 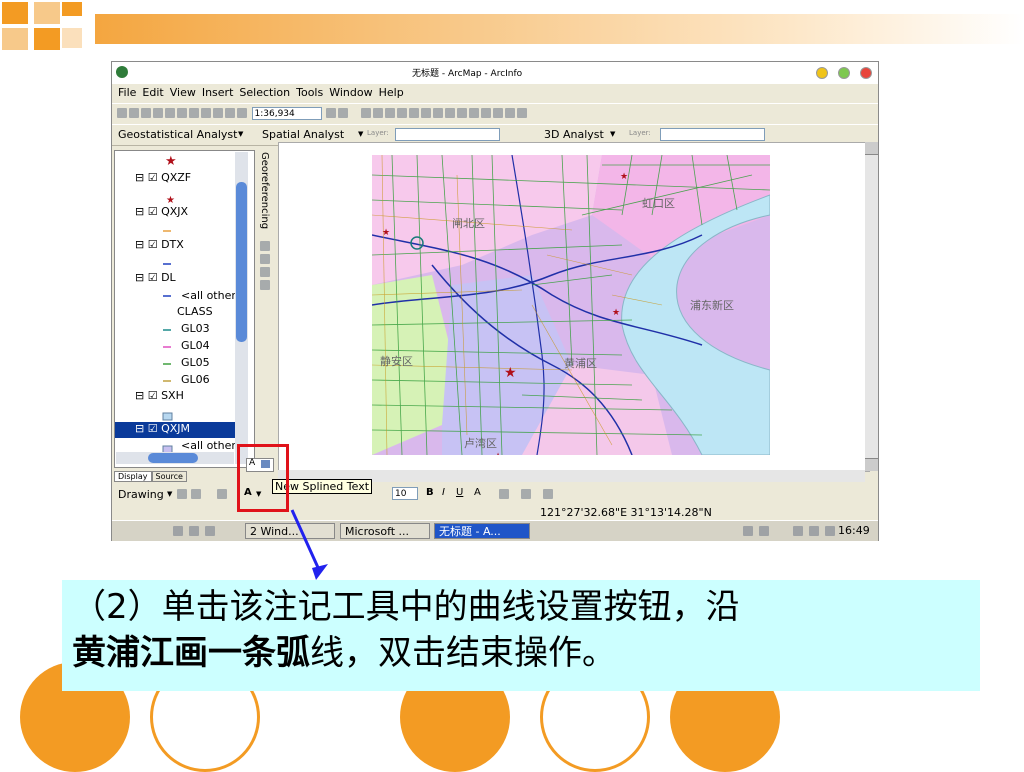 What do you see at coordinates (265, 259) in the screenshot?
I see `shift-icon` at bounding box center [265, 259].